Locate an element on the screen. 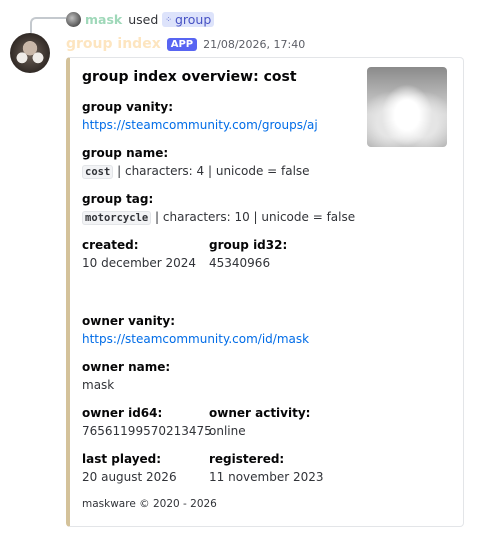 The width and height of the screenshot is (477, 540). field-name: group vanity: is located at coordinates (127, 107).